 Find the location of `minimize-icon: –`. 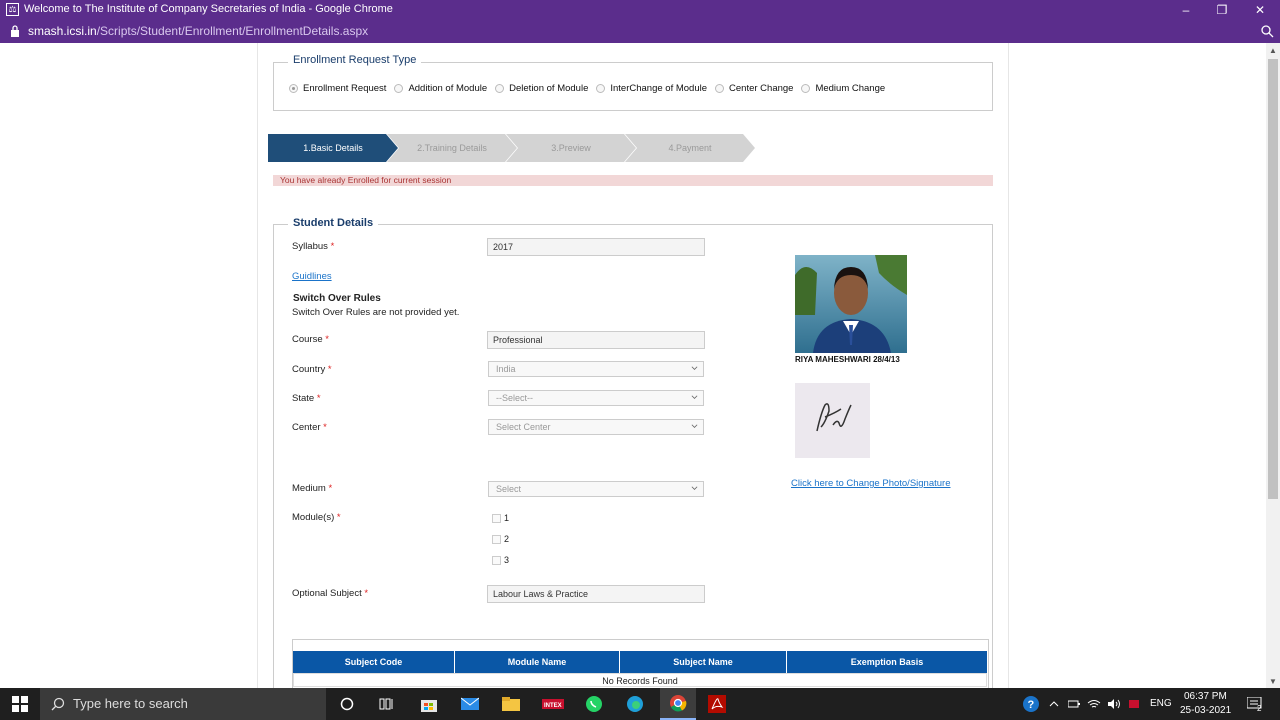

minimize-icon: – is located at coordinates (1186, 10).